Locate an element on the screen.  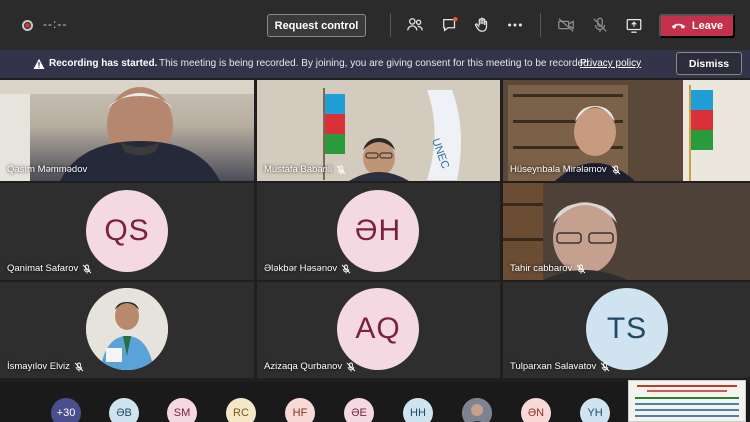
strip-avatar: YH is located at coordinates (595, 410).